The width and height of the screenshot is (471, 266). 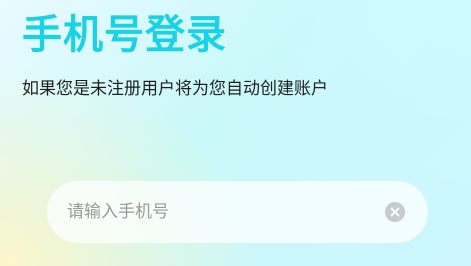 I want to click on close-icon, so click(x=395, y=212).